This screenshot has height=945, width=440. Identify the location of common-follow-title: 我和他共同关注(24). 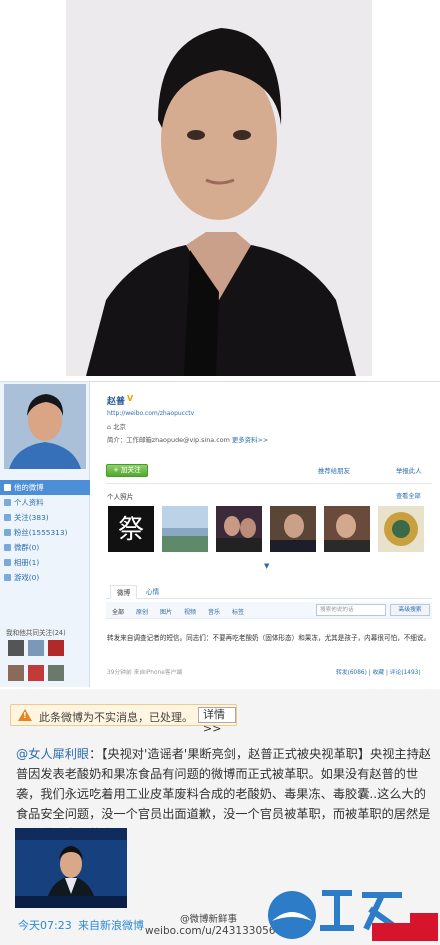
(36, 633).